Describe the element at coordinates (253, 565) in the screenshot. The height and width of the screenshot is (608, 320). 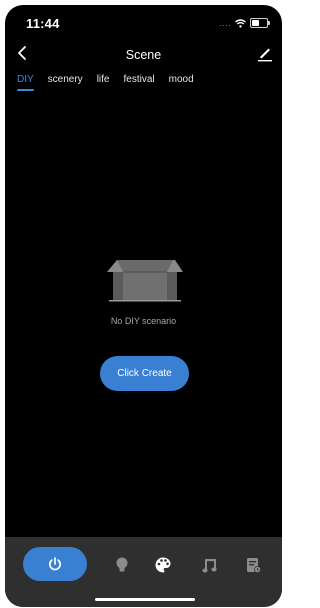
I see `schedule-icon` at that location.